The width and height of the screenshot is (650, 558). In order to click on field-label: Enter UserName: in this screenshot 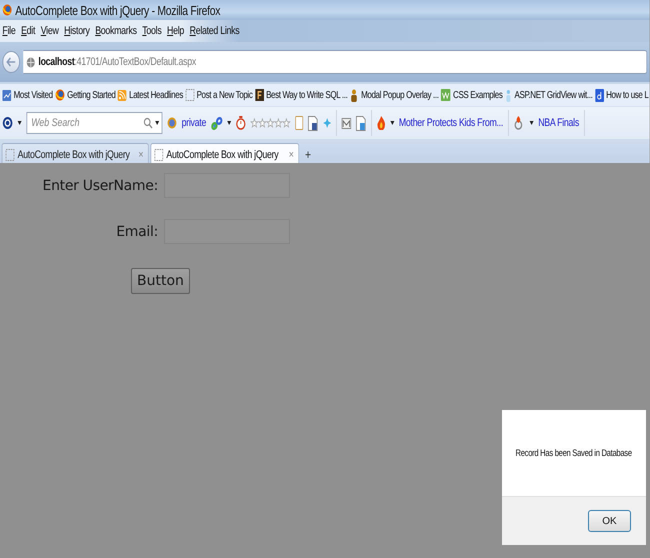, I will do `click(100, 186)`.